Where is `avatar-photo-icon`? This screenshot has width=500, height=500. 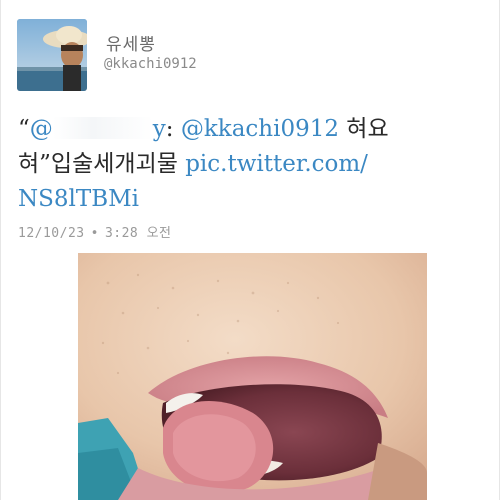
avatar-photo-icon is located at coordinates (52, 55).